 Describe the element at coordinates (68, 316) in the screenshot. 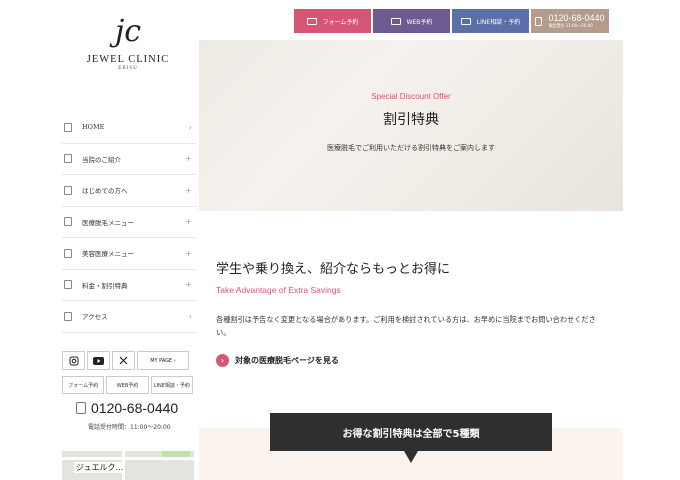

I see `location-pin-icon` at that location.